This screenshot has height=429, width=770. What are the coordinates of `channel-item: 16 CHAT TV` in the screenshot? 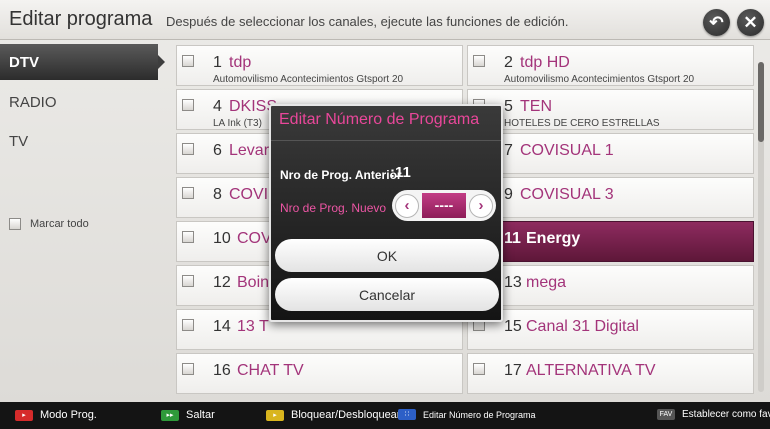 It's located at (319, 373).